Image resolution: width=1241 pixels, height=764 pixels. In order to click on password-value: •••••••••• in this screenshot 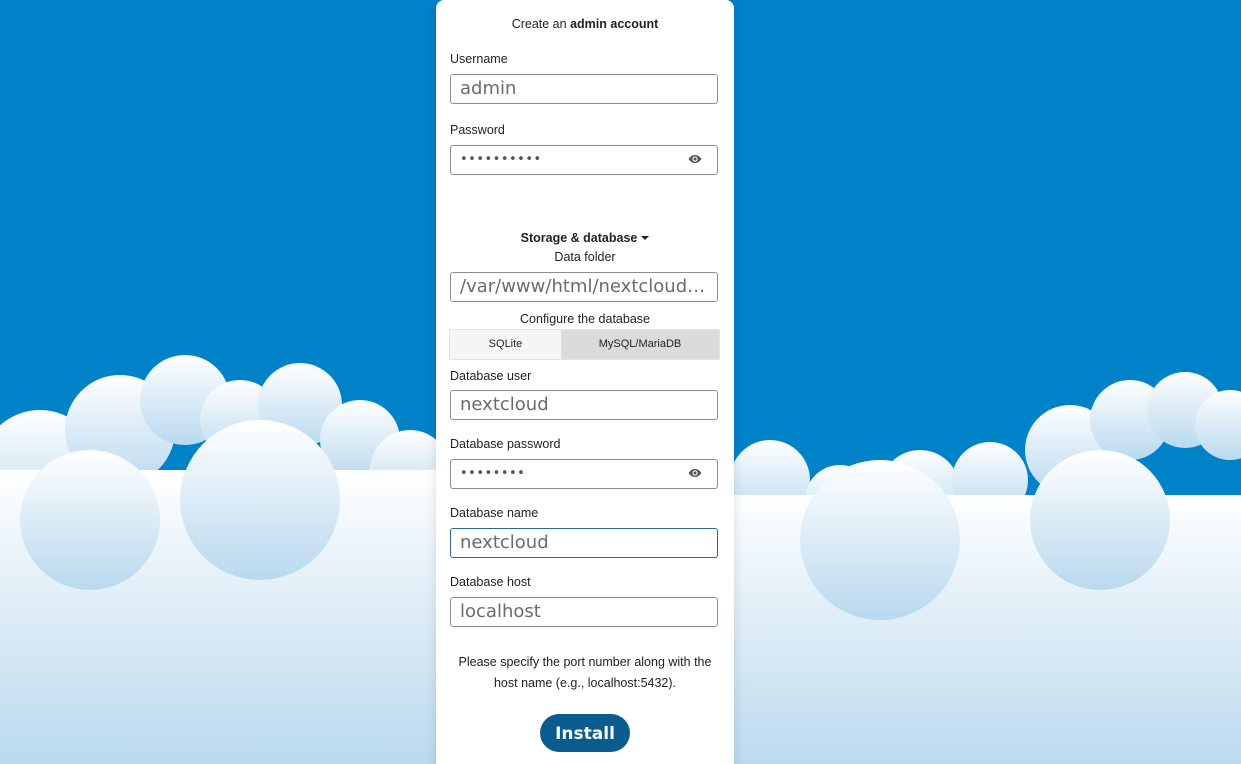, I will do `click(501, 159)`.